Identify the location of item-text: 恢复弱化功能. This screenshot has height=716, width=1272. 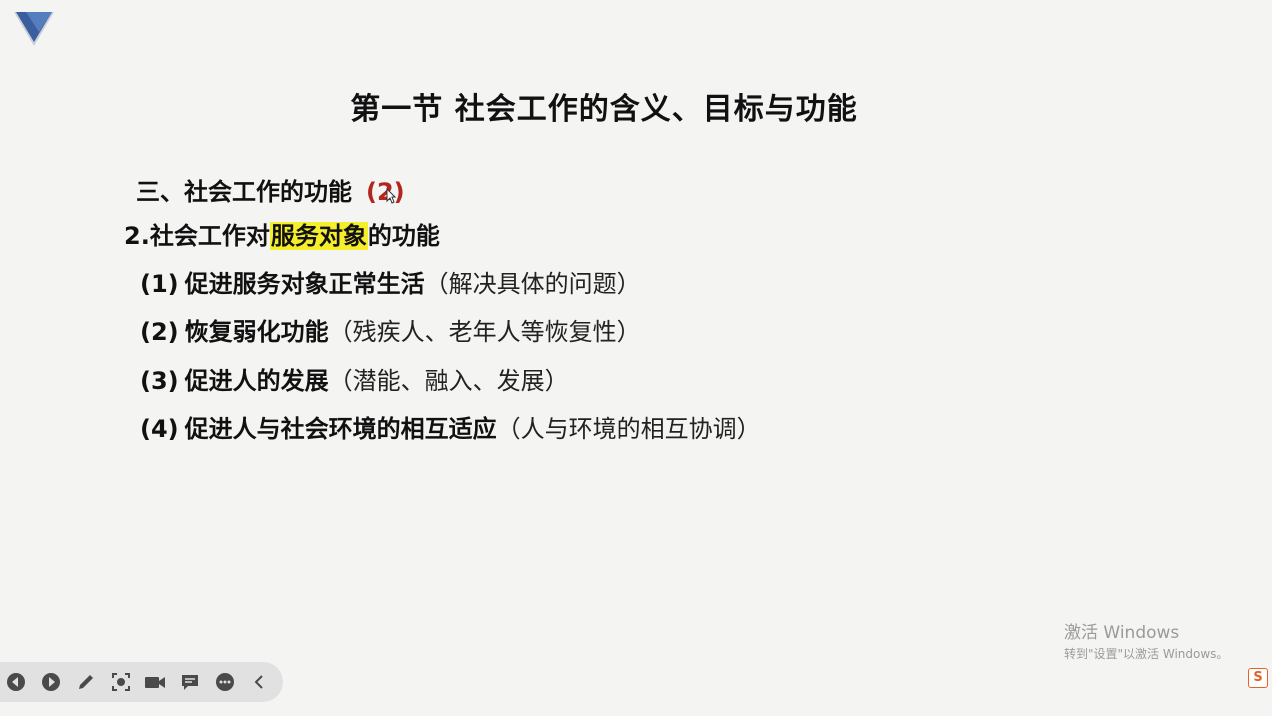
(256, 332).